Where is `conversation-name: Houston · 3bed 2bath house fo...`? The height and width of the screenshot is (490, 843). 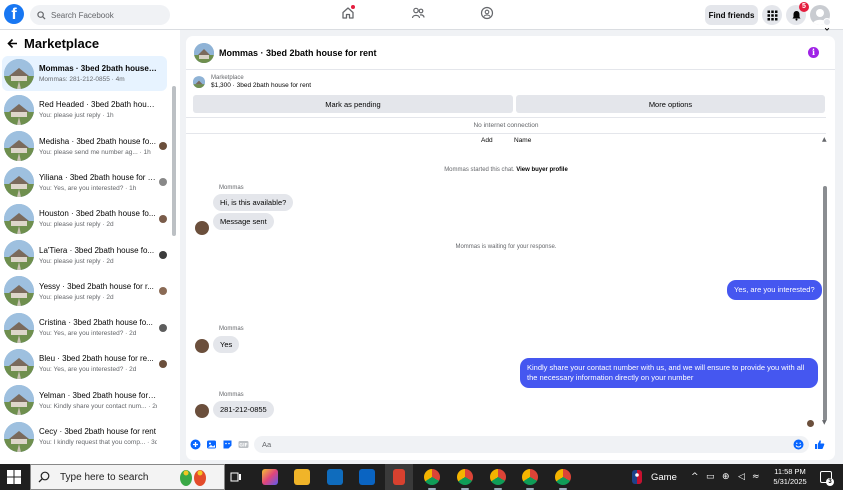 conversation-name: Houston · 3bed 2bath house fo... is located at coordinates (97, 214).